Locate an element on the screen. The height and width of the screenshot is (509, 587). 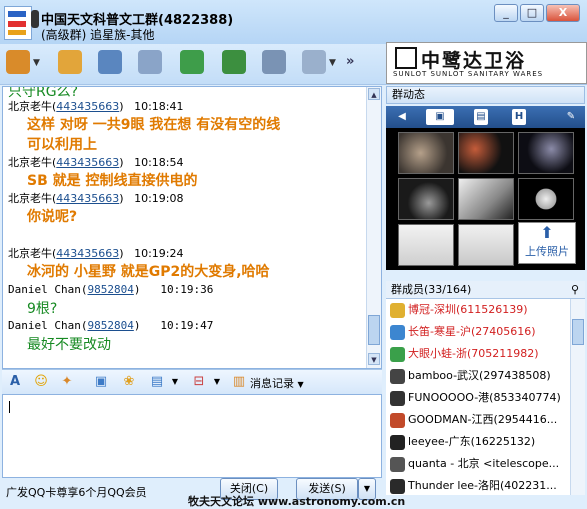
banner-brand-en: SUNLOT SUNLOT SANITARY WARES is located at coordinates (468, 74).